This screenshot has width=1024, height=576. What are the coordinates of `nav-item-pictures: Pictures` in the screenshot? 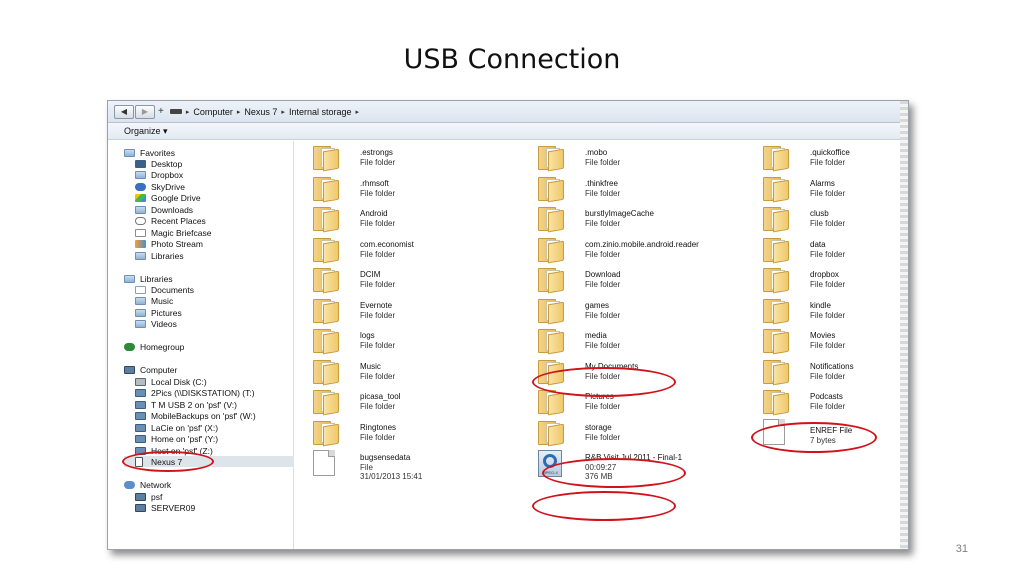 It's located at (158, 312).